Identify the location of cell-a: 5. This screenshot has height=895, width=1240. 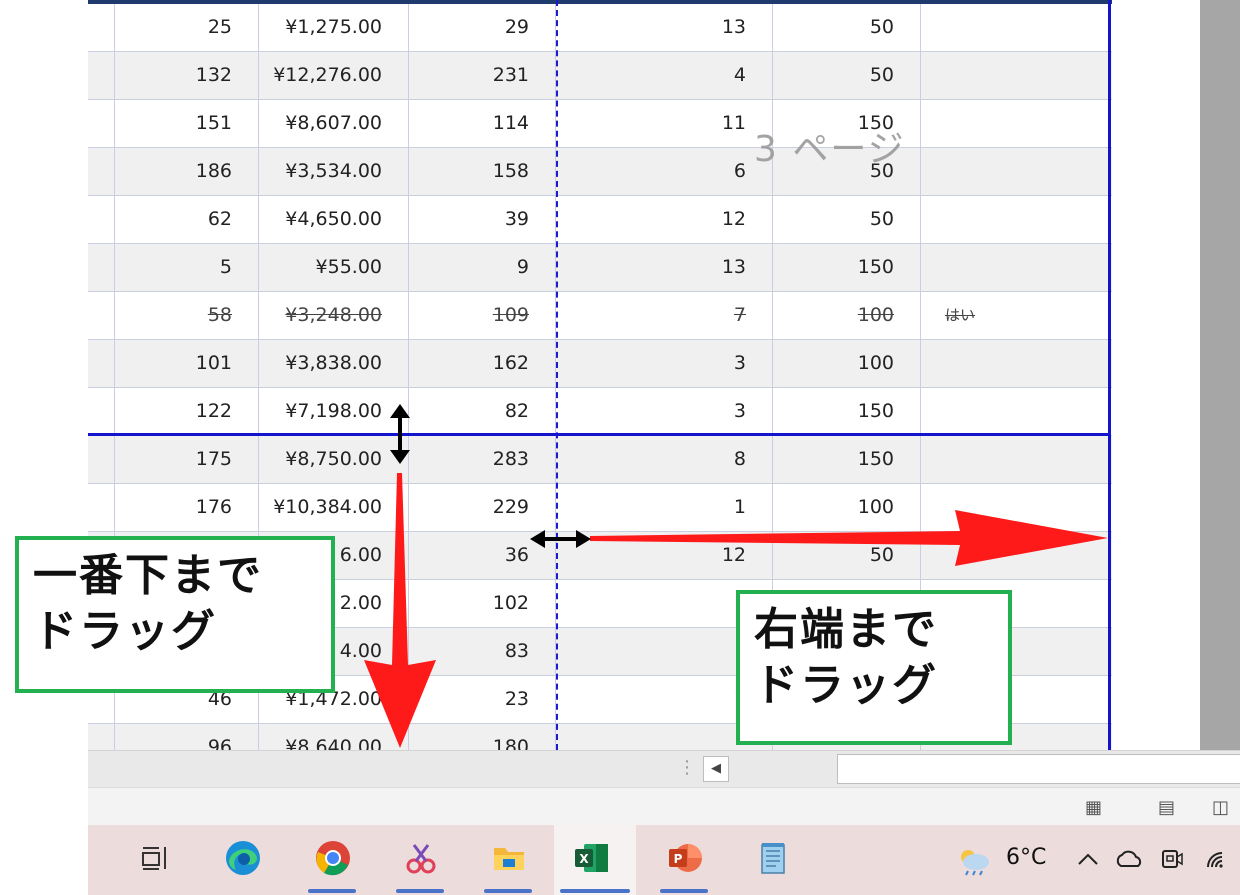
(184, 267).